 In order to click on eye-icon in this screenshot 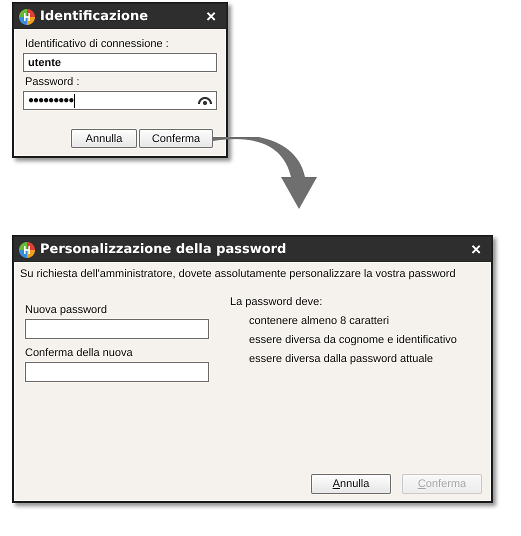, I will do `click(205, 100)`.